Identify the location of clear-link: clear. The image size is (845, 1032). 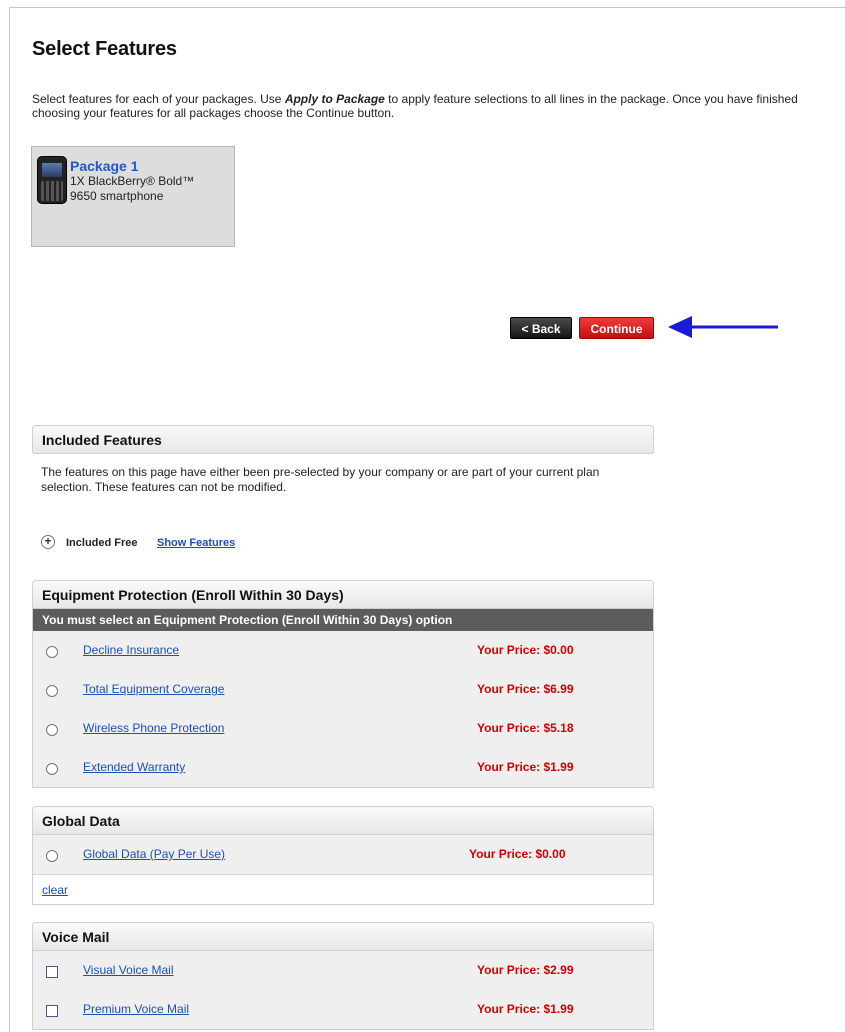
(55, 890).